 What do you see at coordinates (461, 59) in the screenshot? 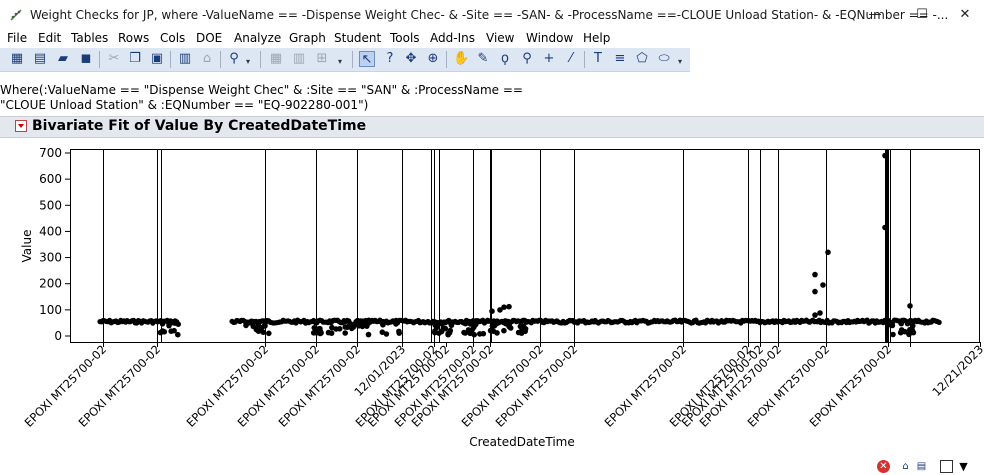
I see `hand-grabber-icon: ✋` at bounding box center [461, 59].